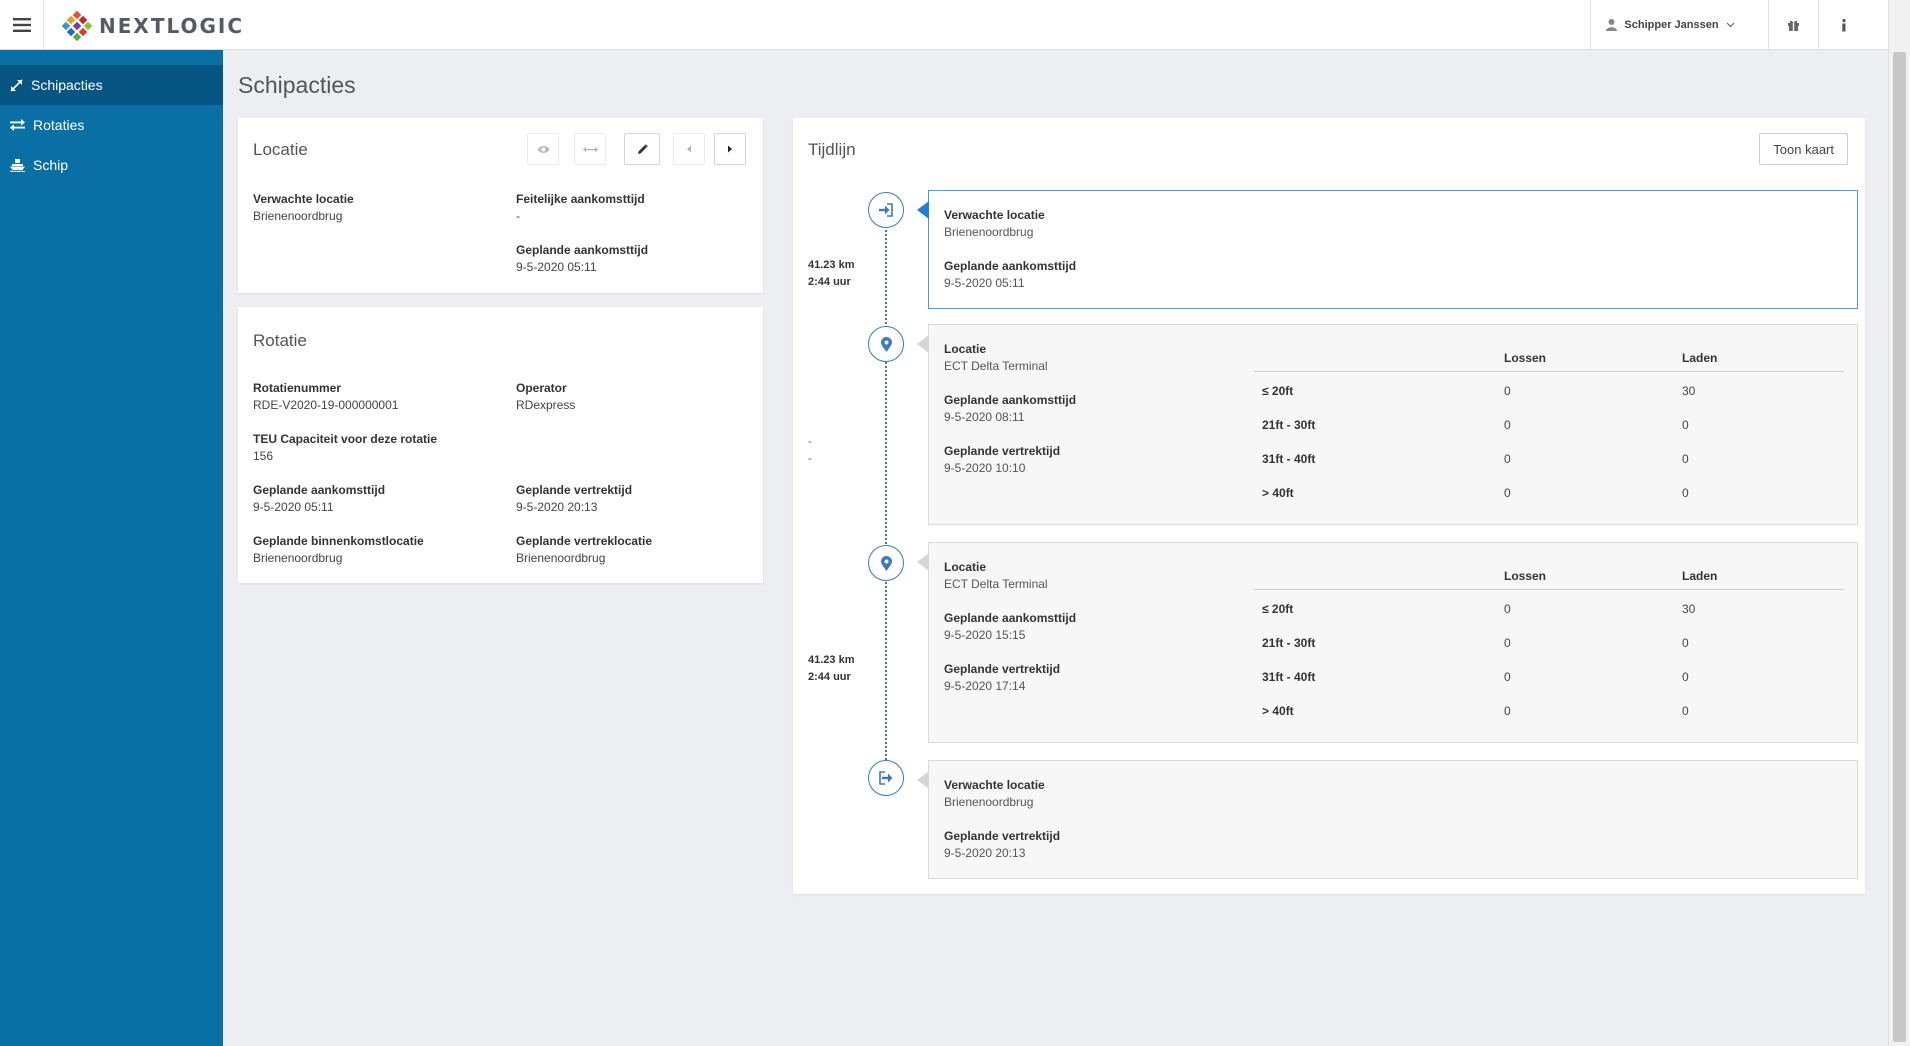 This screenshot has width=1910, height=1046. What do you see at coordinates (689, 149) in the screenshot?
I see `previous-button` at bounding box center [689, 149].